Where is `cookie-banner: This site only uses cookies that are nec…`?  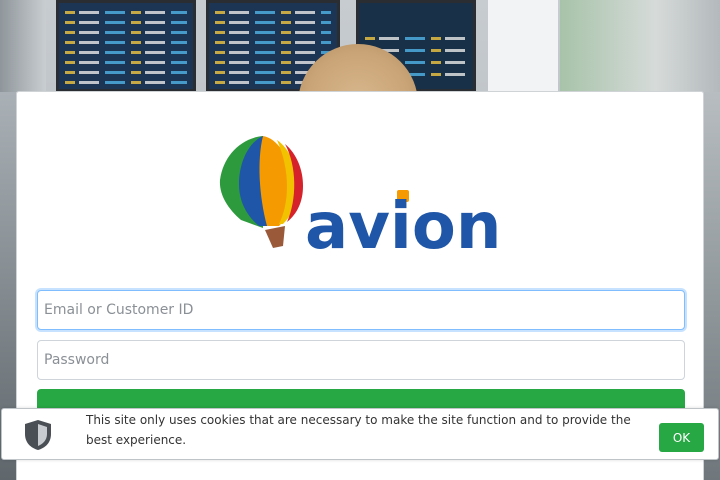
cookie-banner: This site only uses cookies that are nec… is located at coordinates (360, 434).